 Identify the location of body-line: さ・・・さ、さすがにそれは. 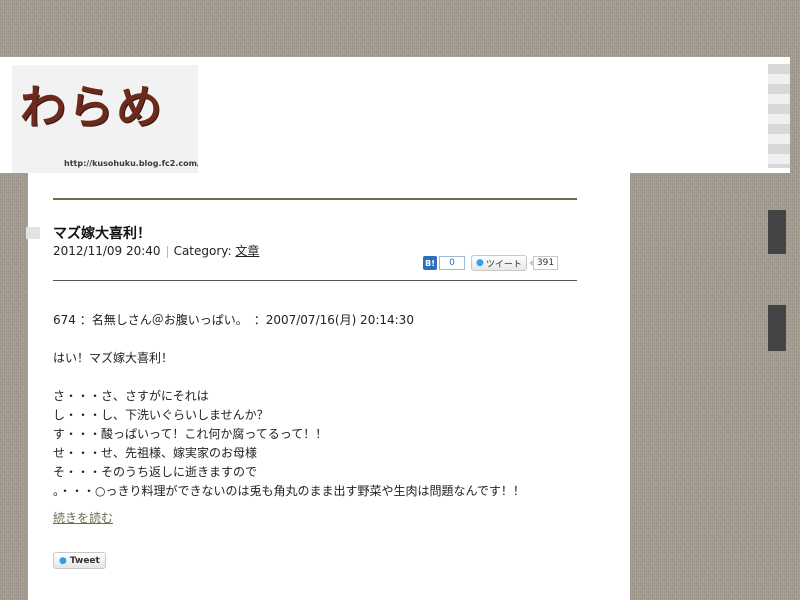
(131, 396).